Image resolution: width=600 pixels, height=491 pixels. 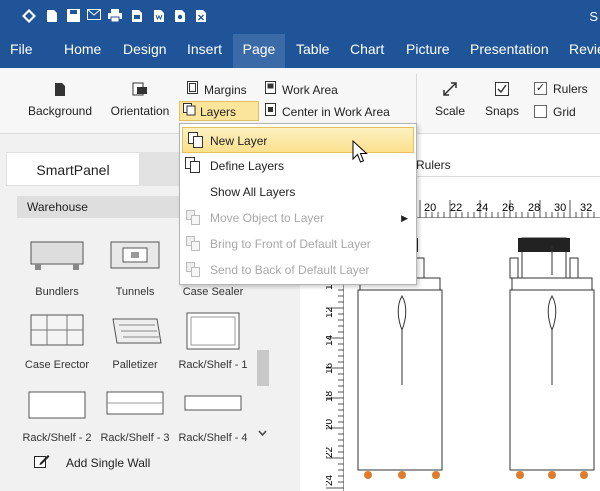 I want to click on new-file-icon, so click(x=52, y=16).